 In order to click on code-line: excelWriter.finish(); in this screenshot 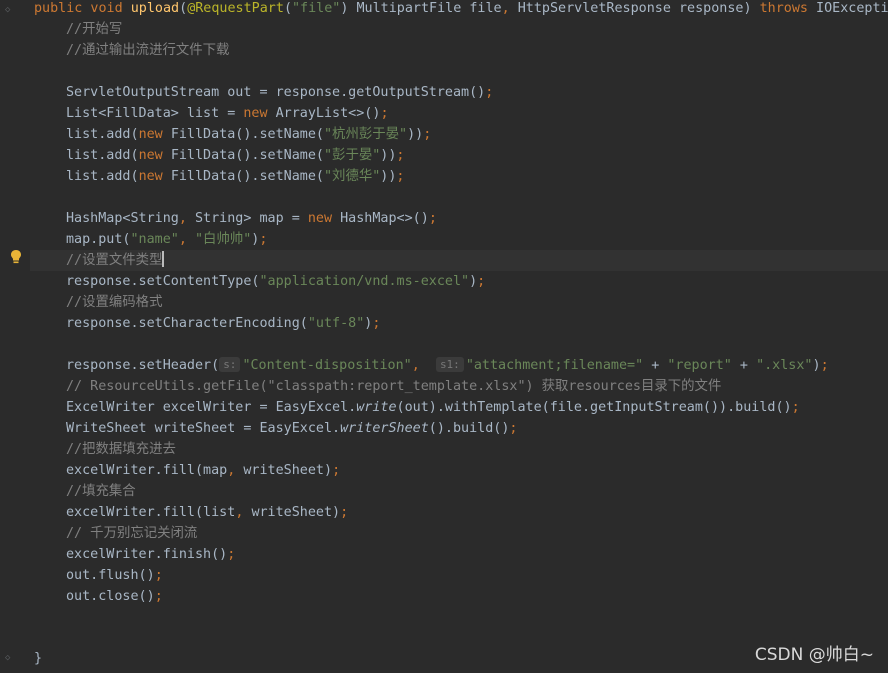, I will do `click(151, 554)`.